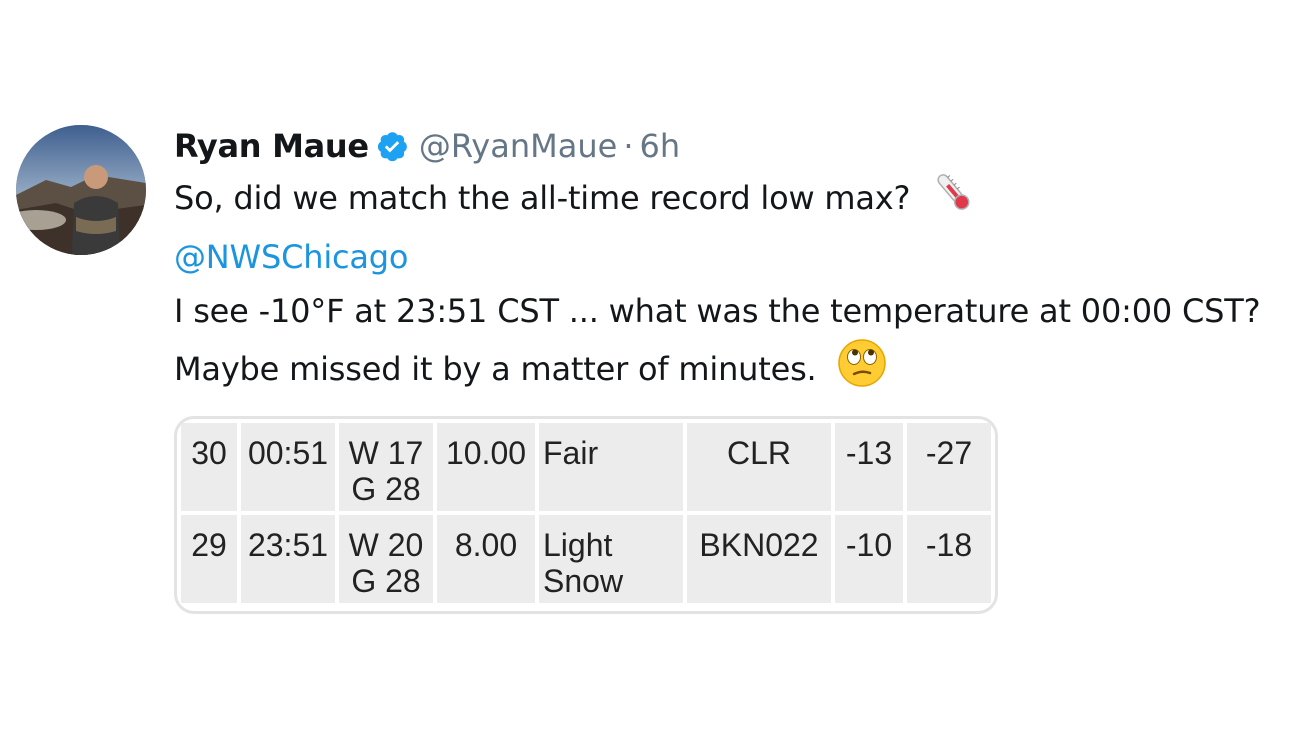  What do you see at coordinates (486, 467) in the screenshot?
I see `visibility-cell: 10.00` at bounding box center [486, 467].